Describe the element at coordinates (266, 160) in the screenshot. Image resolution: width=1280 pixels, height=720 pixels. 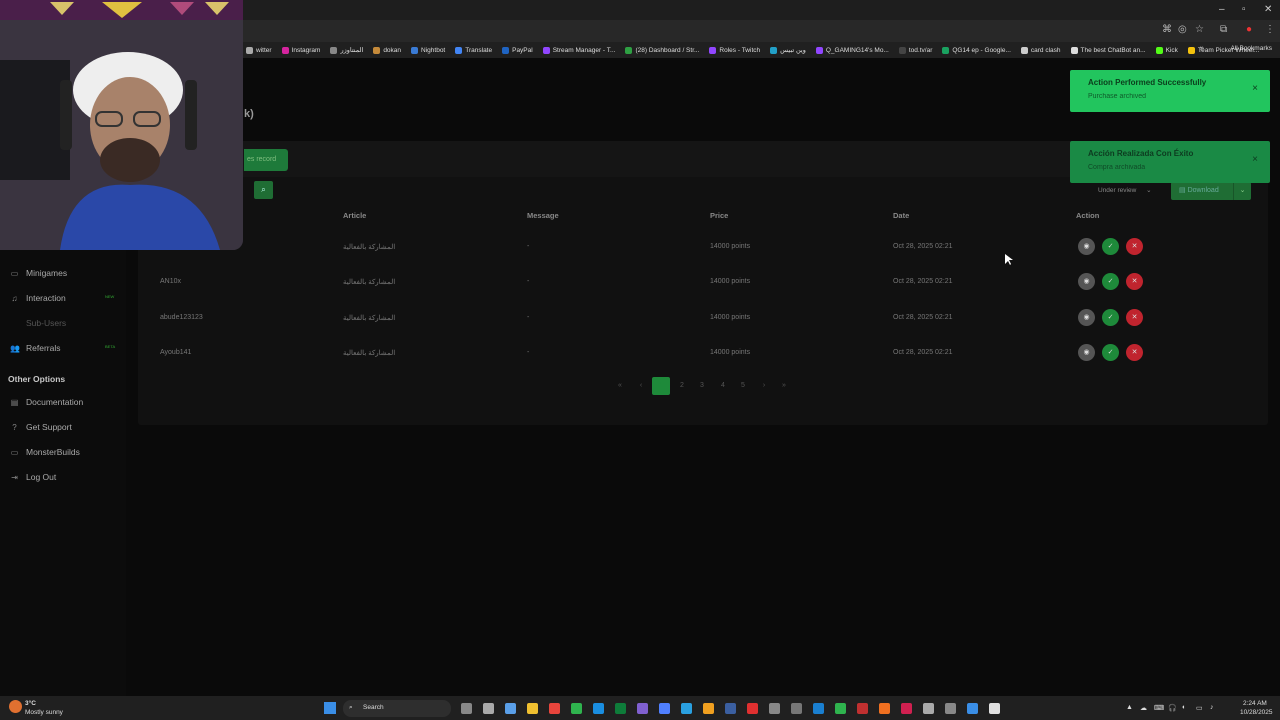
I see `archived-records-button: es record` at that location.